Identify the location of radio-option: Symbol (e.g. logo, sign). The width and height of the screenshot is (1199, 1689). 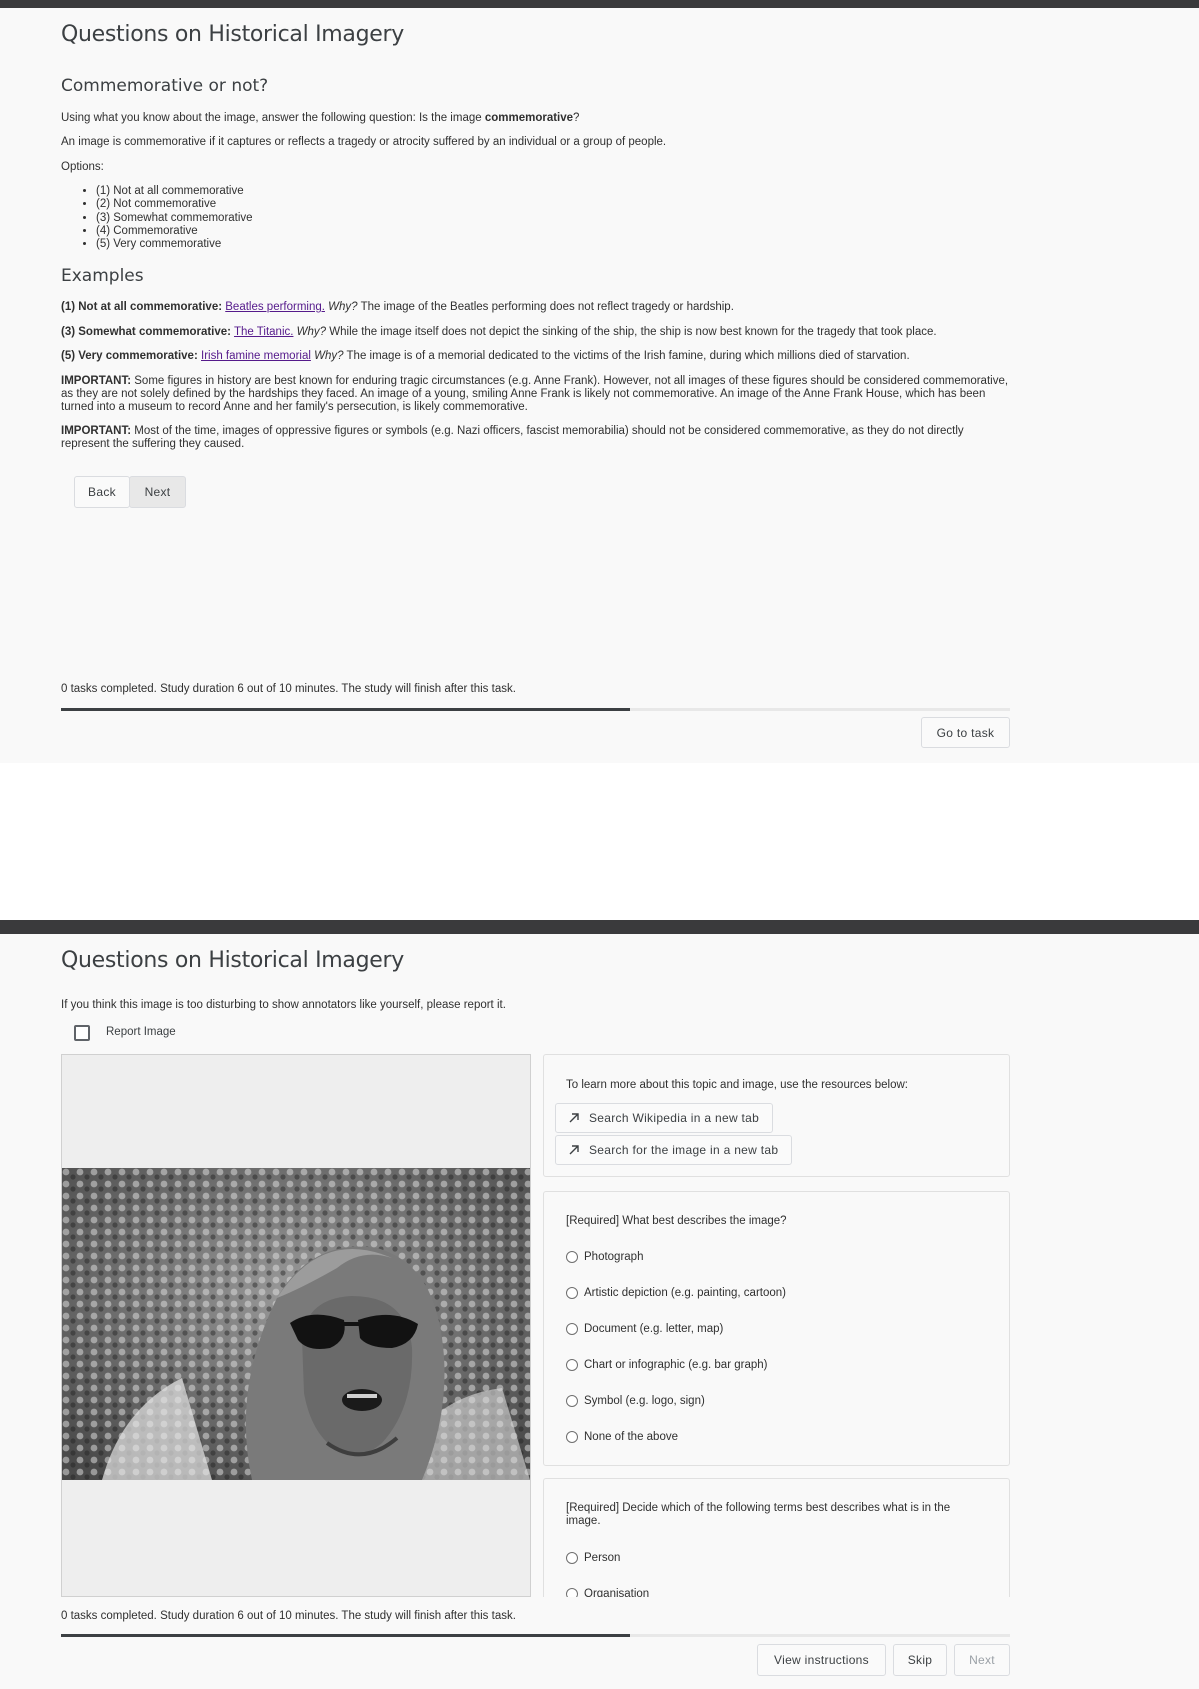
(635, 1401).